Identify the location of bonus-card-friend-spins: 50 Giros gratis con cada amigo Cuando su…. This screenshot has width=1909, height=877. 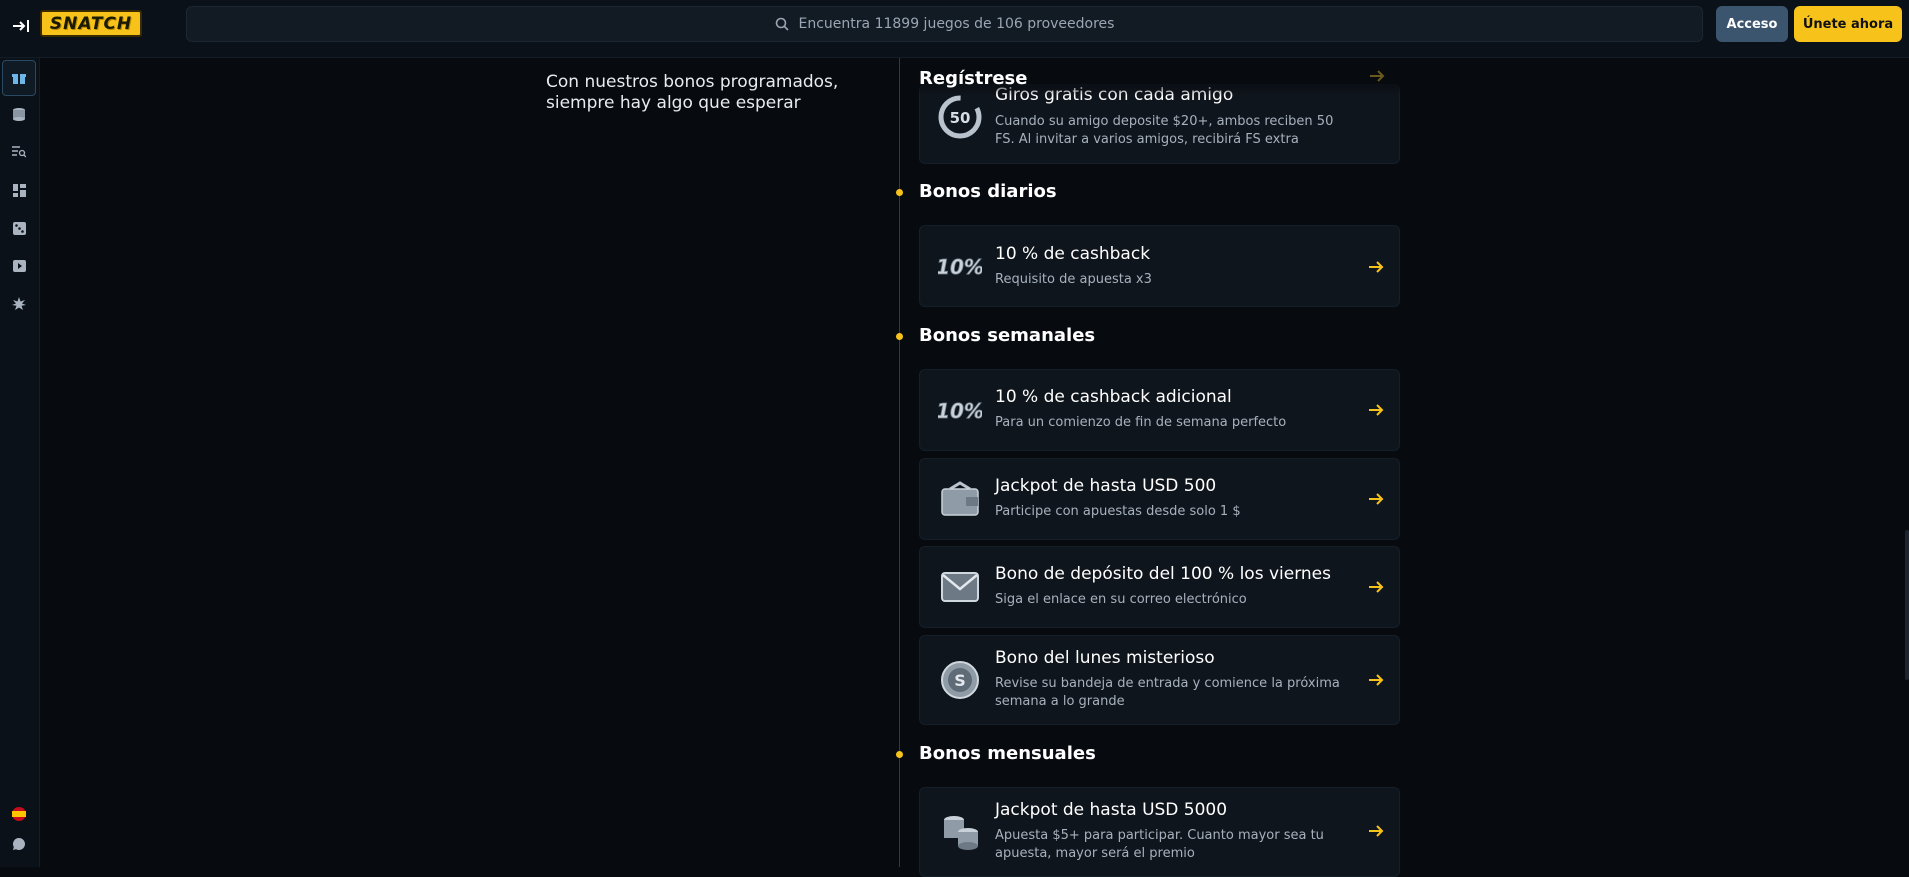
(1159, 124).